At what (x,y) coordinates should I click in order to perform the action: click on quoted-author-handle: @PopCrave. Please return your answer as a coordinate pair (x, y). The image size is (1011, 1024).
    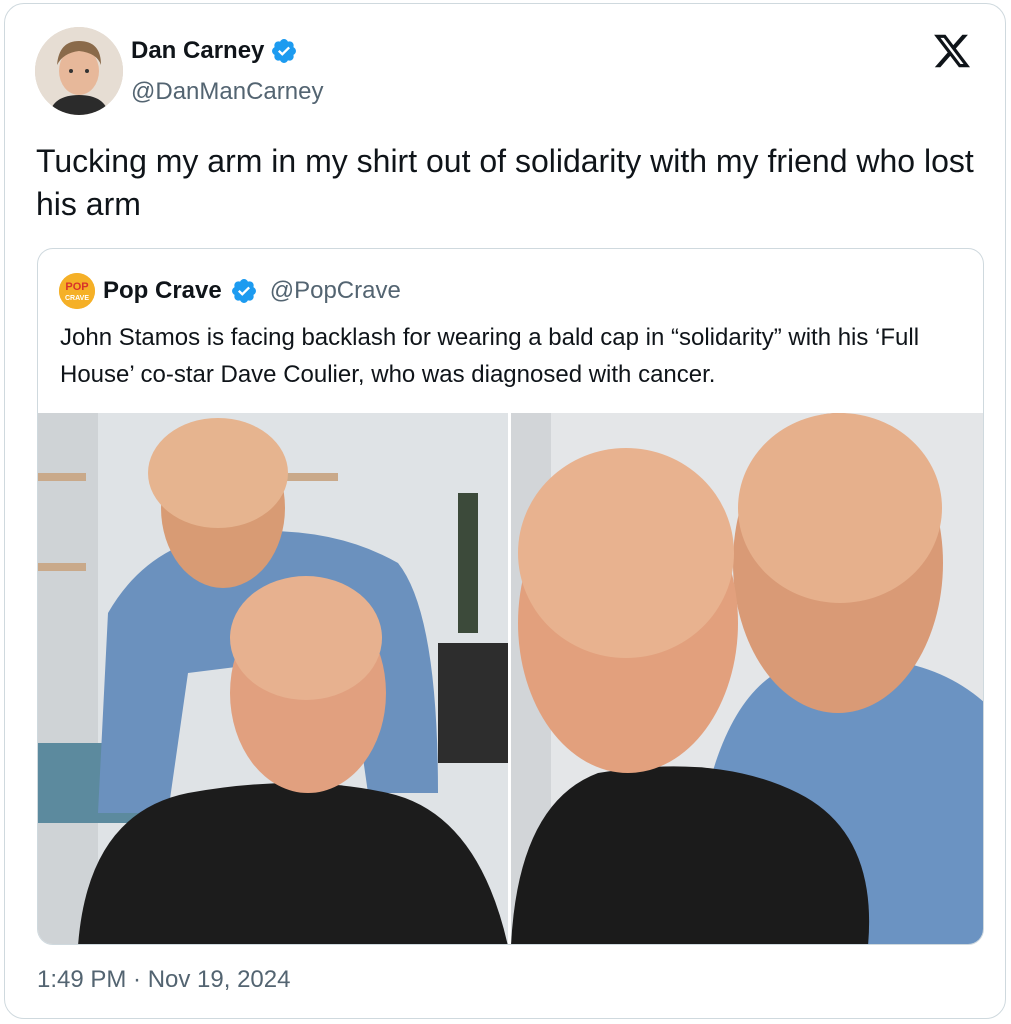
    Looking at the image, I should click on (335, 291).